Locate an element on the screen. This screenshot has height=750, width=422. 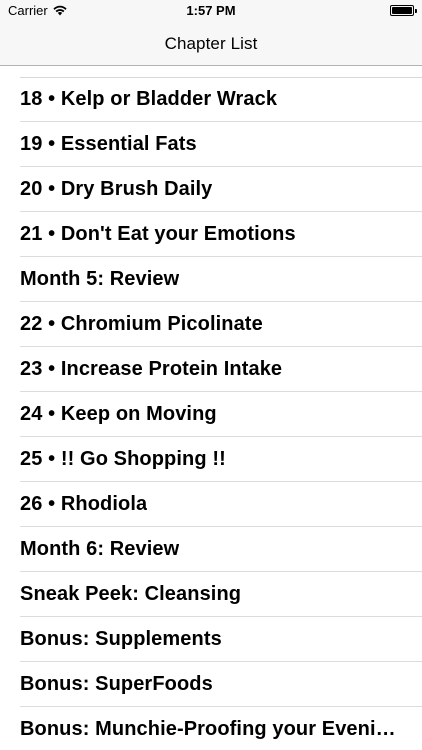
chapter-item: Sneak Peek: Cleansing is located at coordinates (211, 594).